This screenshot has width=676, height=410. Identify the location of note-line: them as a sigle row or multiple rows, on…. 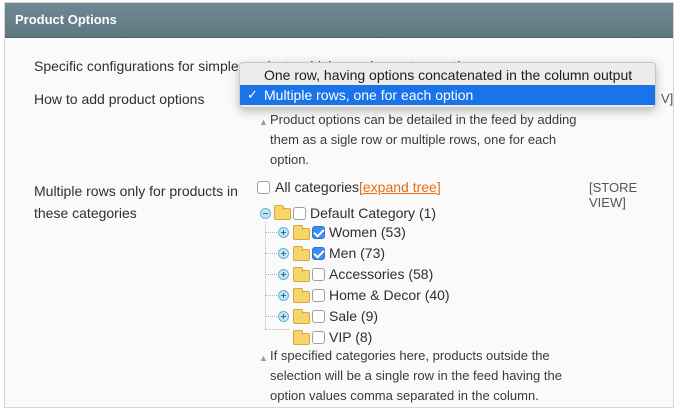
(413, 139).